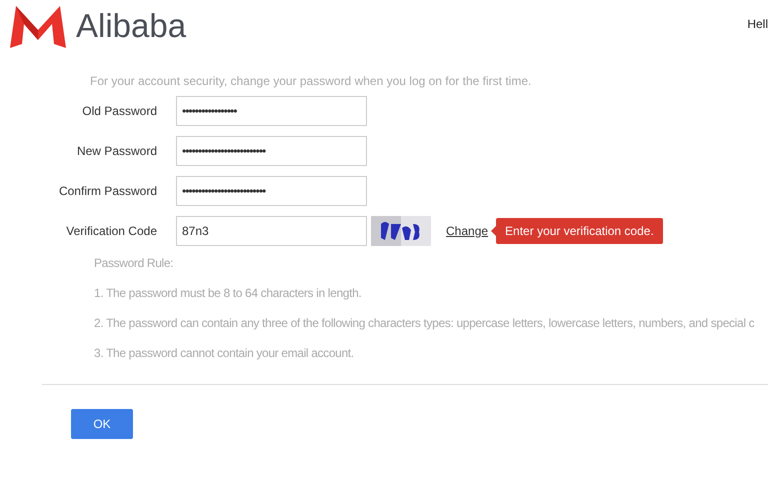 The image size is (768, 497). What do you see at coordinates (116, 151) in the screenshot?
I see `field-label: New Password` at bounding box center [116, 151].